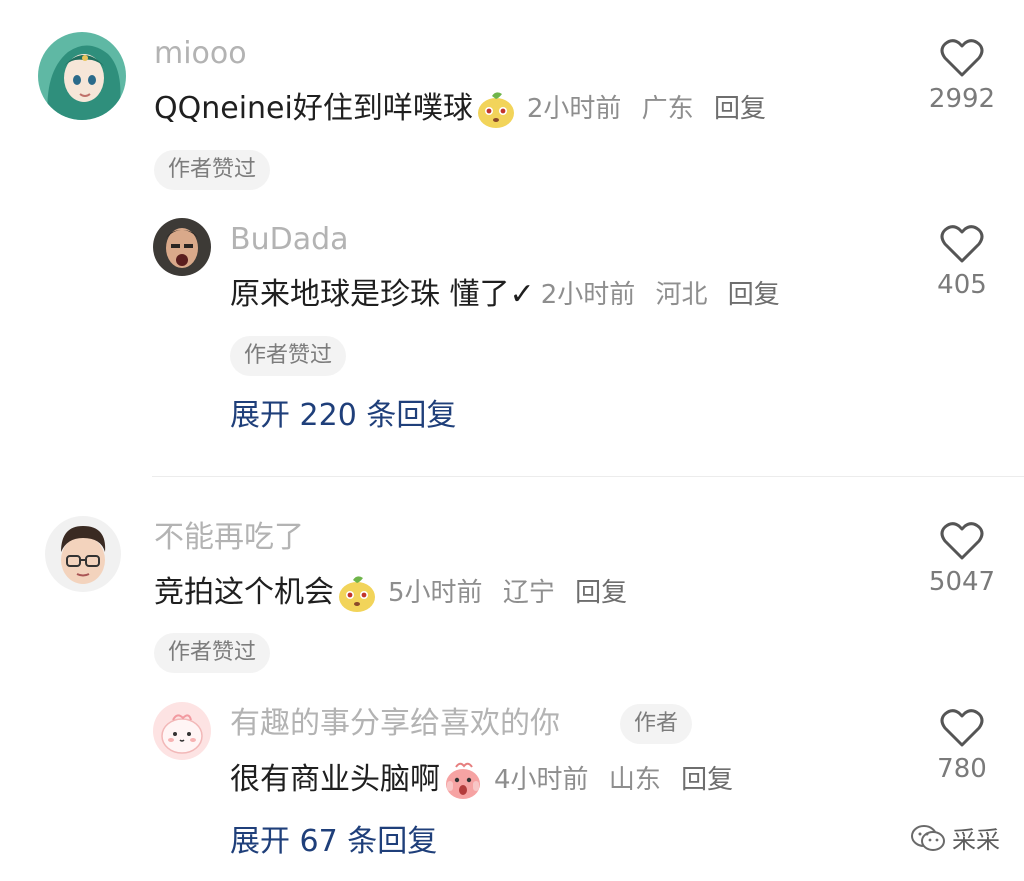 The height and width of the screenshot is (881, 1024). Describe the element at coordinates (588, 295) in the screenshot. I see `reply-time: 2小时前` at that location.